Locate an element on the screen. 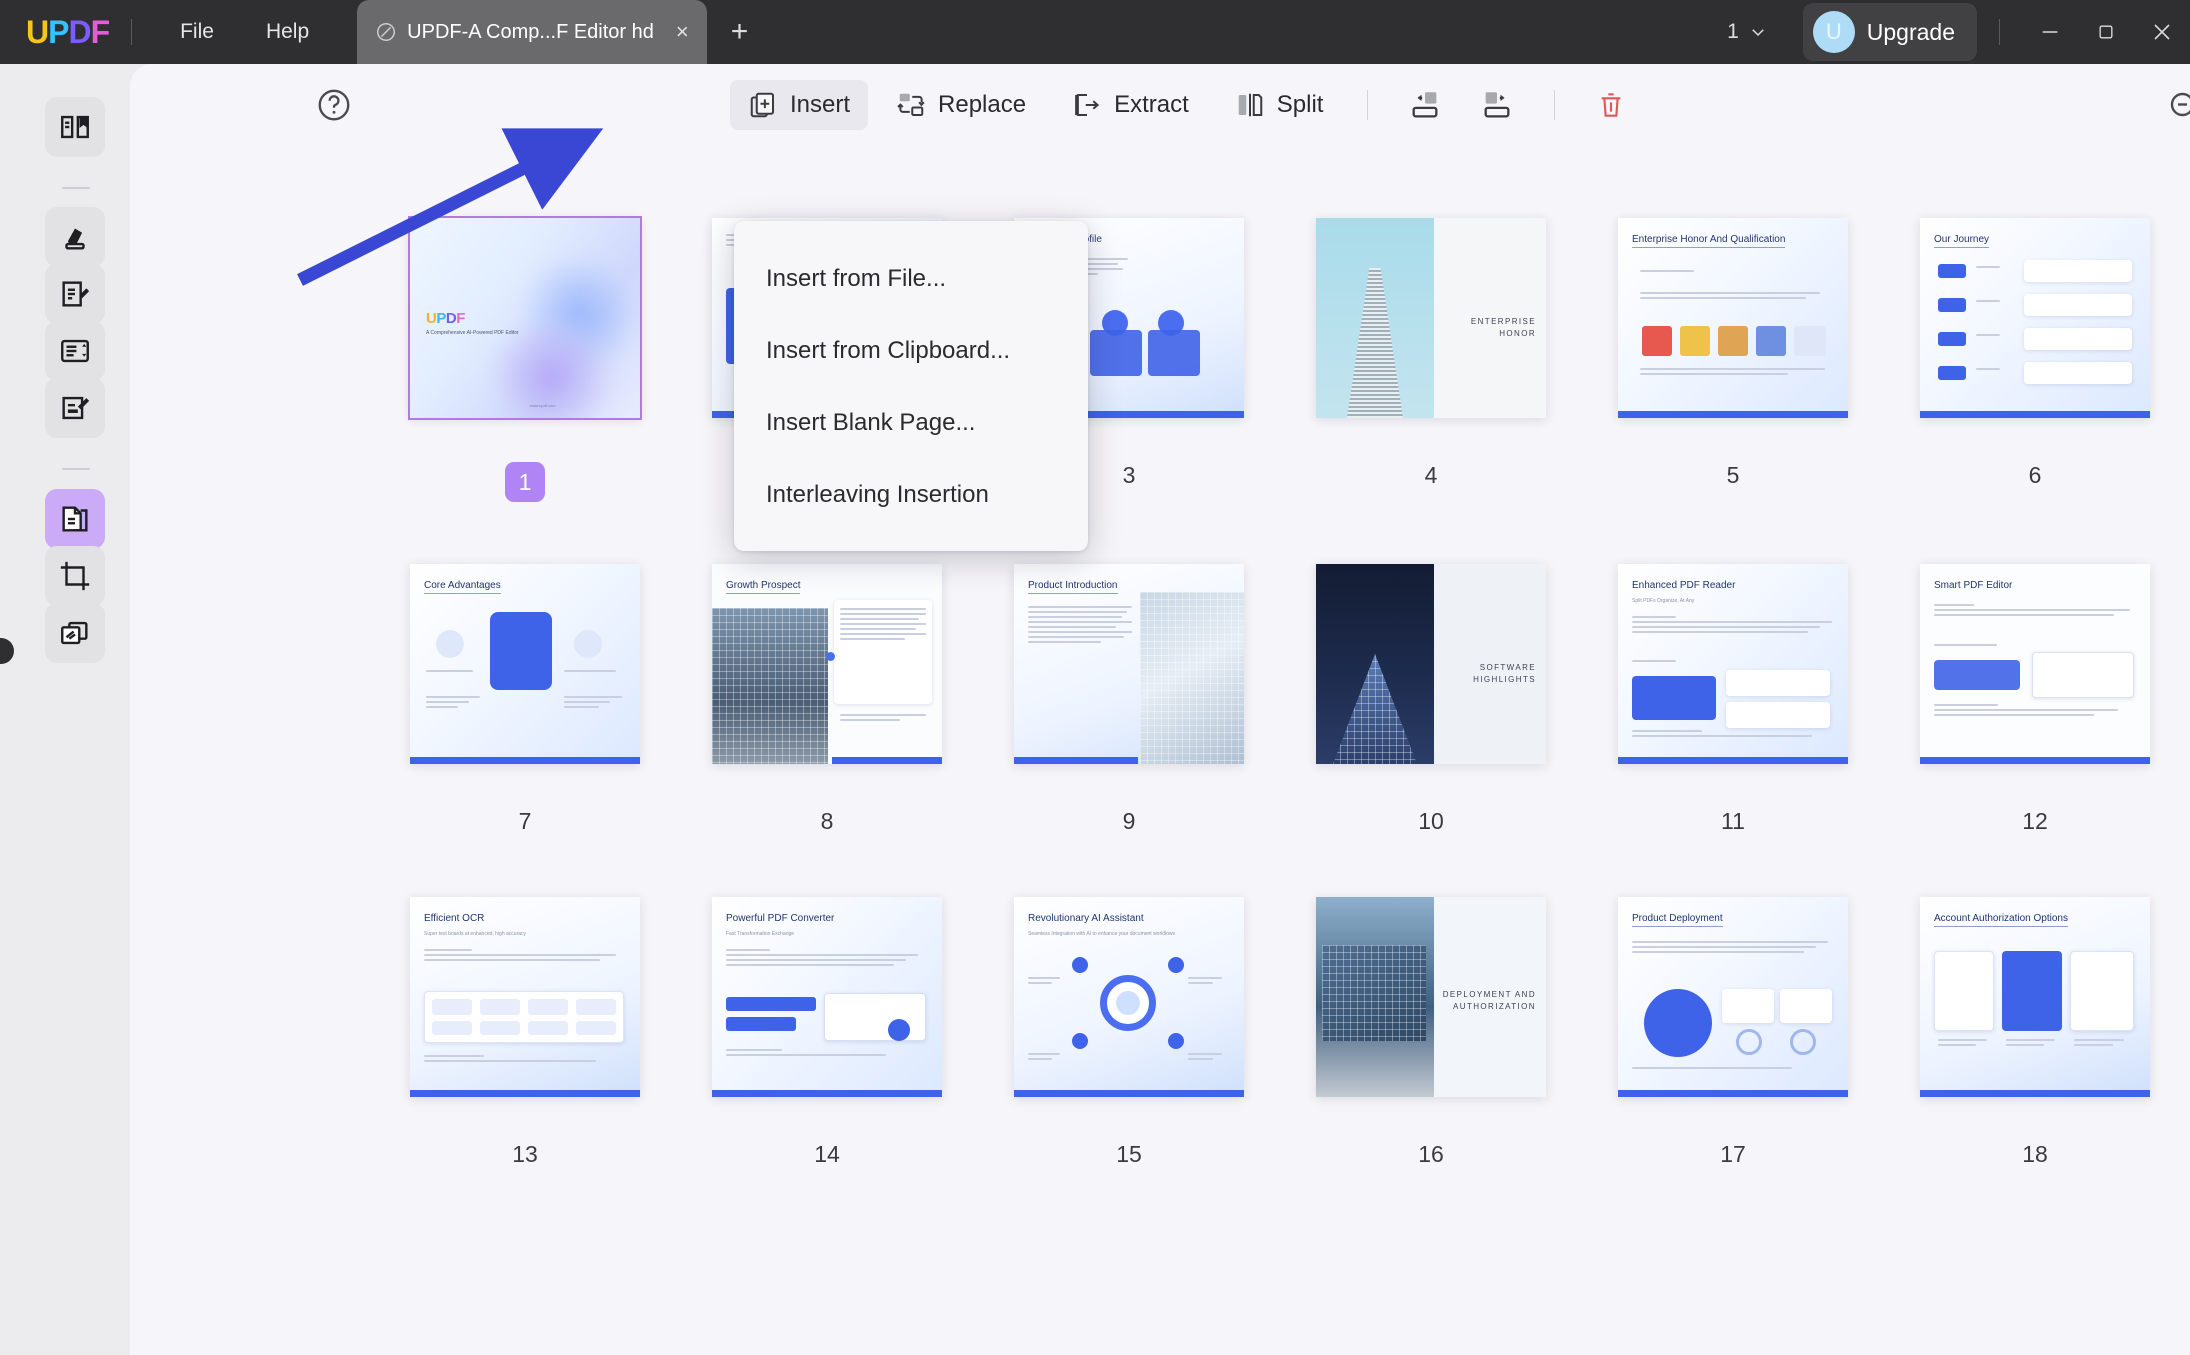  minimize-button is located at coordinates (2050, 32).